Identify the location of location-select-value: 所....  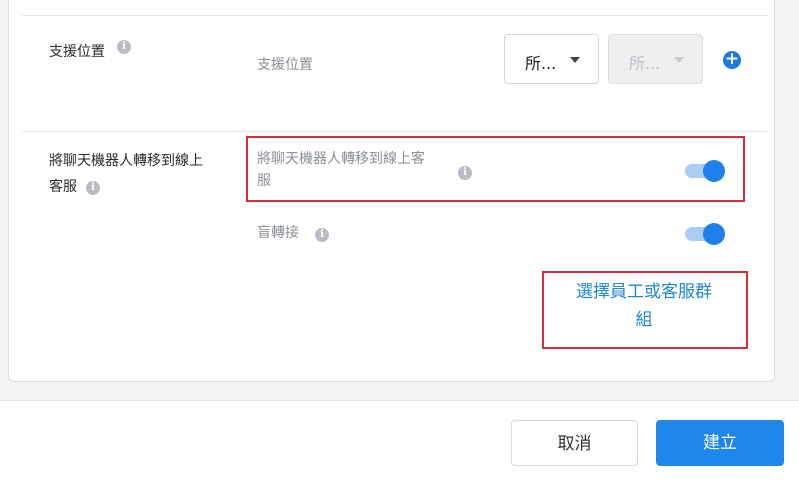
(541, 63).